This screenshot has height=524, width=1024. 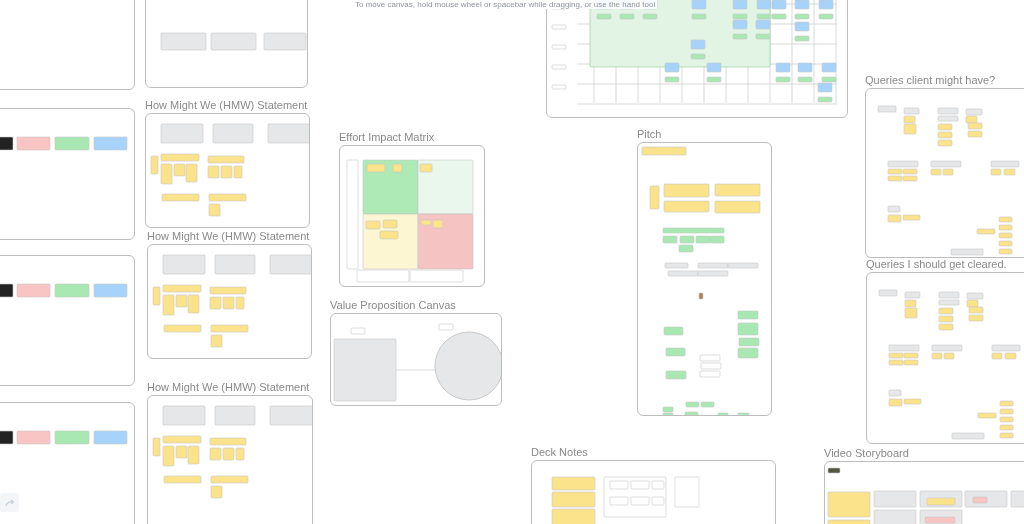 I want to click on frame-title: Deck Notes, so click(x=559, y=452).